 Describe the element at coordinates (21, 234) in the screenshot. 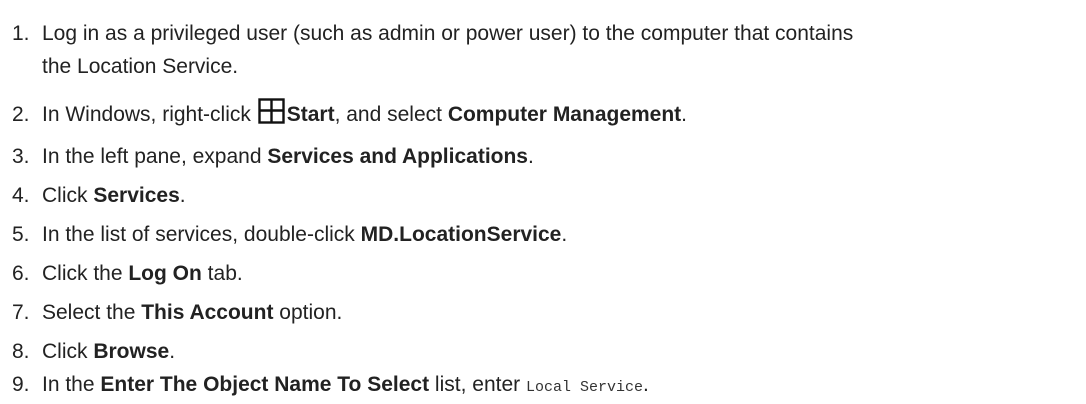

I see `step-number: 5.` at that location.